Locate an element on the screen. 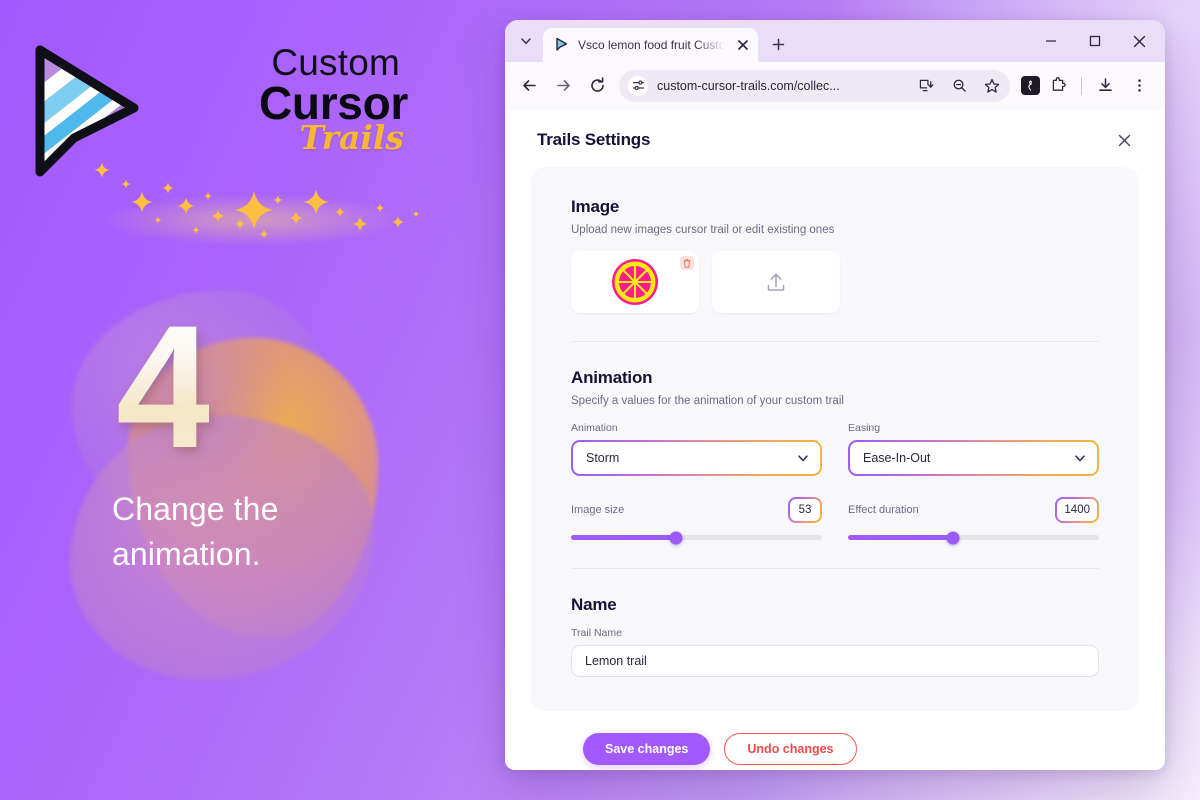 This screenshot has height=800, width=1200. save-changes-button: Save changes is located at coordinates (647, 749).